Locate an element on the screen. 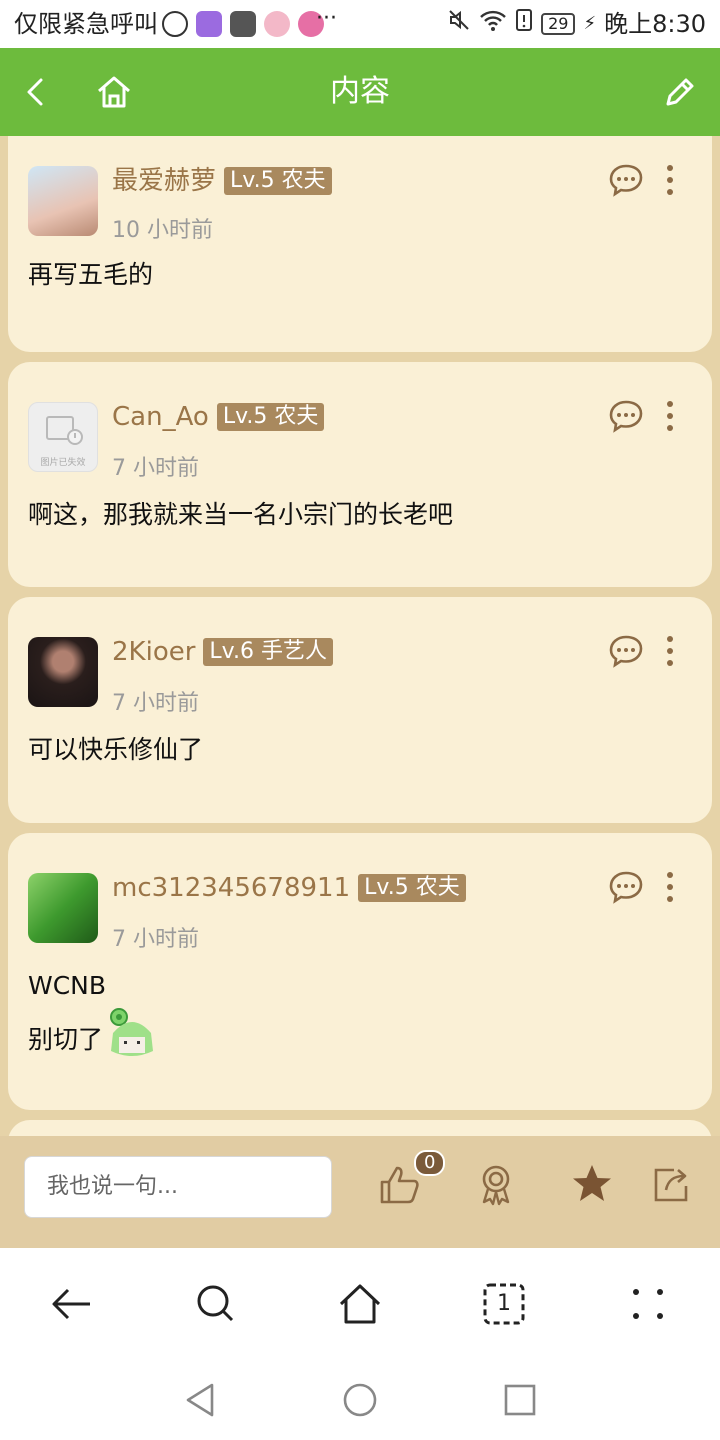 The height and width of the screenshot is (1440, 720). system-back-icon is located at coordinates (200, 1400).